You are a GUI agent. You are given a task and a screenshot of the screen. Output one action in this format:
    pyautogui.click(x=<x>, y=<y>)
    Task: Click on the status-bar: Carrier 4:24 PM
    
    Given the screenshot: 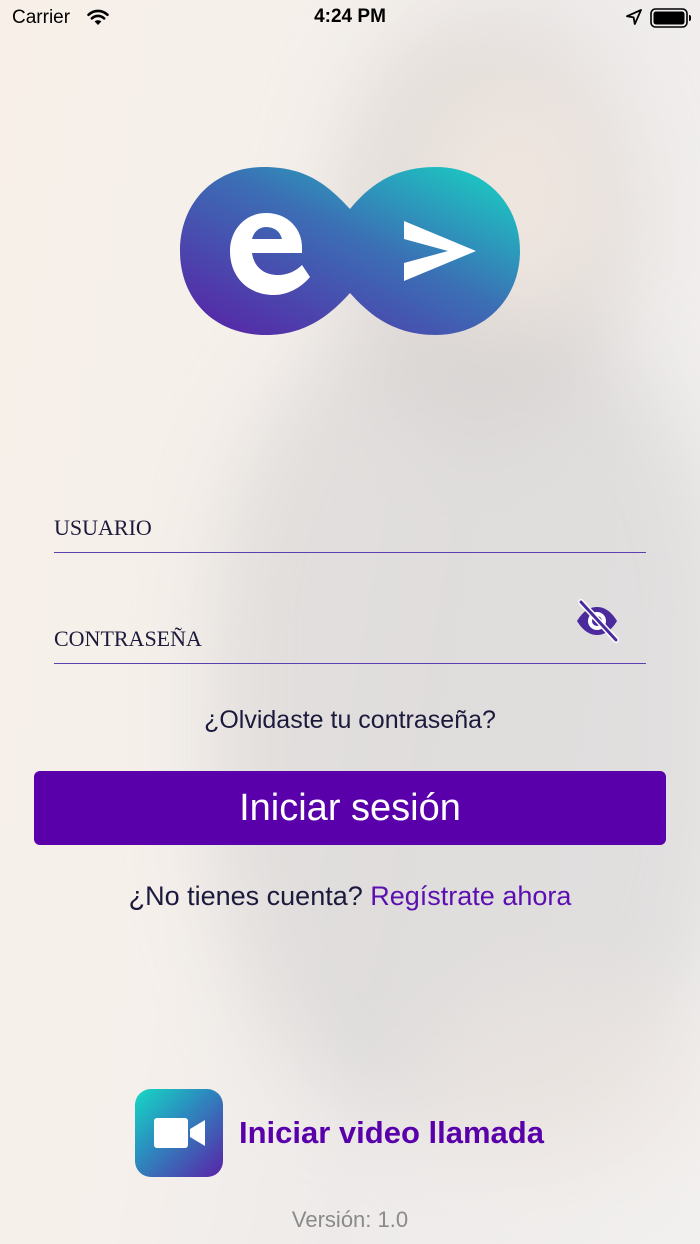 What is the action you would take?
    pyautogui.click(x=350, y=20)
    